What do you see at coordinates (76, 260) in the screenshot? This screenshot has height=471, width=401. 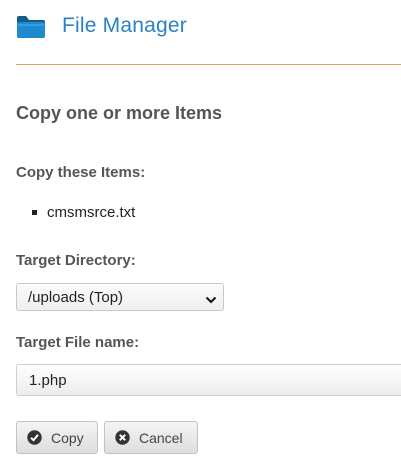 I see `target-directory-label: Target Directory:` at bounding box center [76, 260].